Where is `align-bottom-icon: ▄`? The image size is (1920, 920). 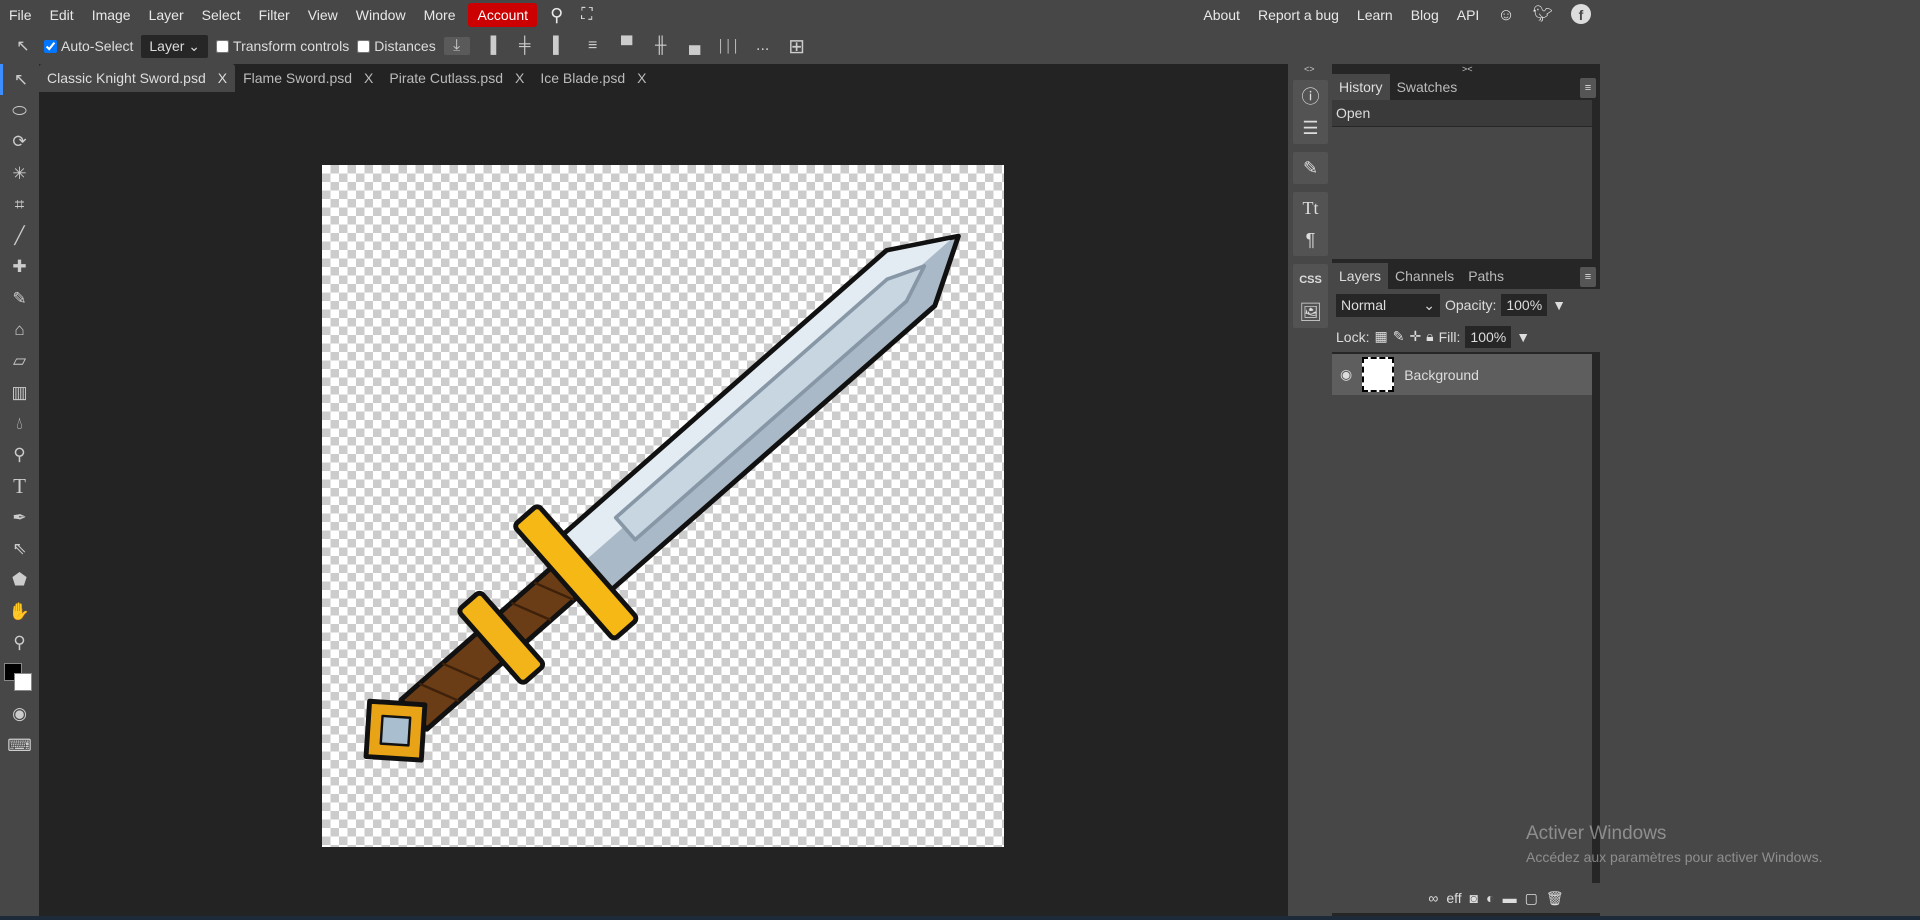
align-bottom-icon: ▄ is located at coordinates (695, 46).